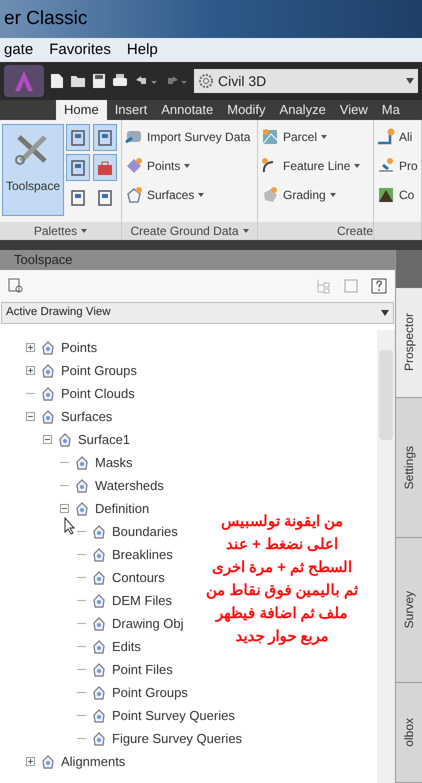  I want to click on ribbon-group-label: Create Ground Data, so click(184, 231).